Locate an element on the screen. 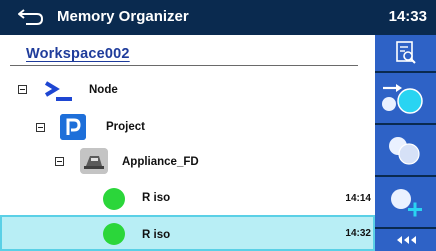 This screenshot has width=436, height=251. action-sidebar is located at coordinates (405, 143).